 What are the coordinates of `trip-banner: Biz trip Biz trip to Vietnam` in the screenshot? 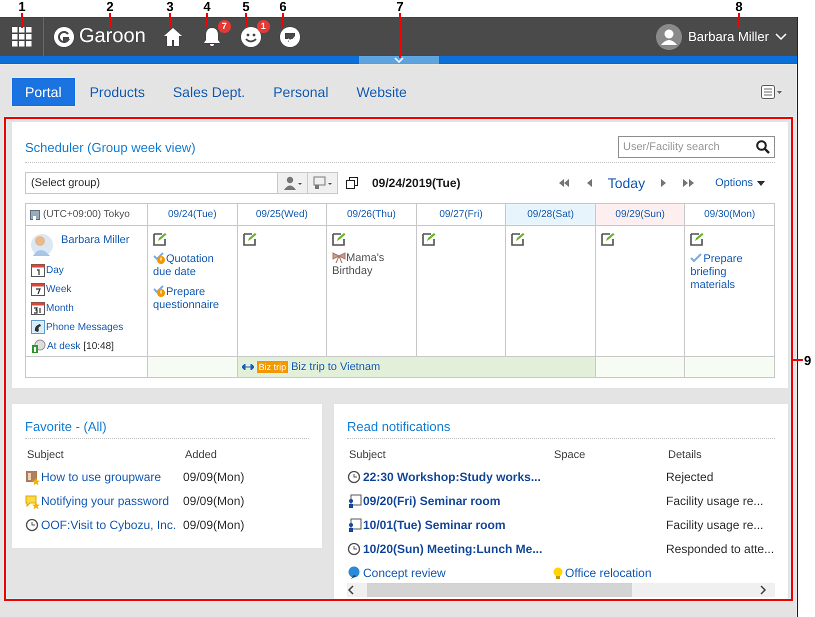 It's located at (417, 367).